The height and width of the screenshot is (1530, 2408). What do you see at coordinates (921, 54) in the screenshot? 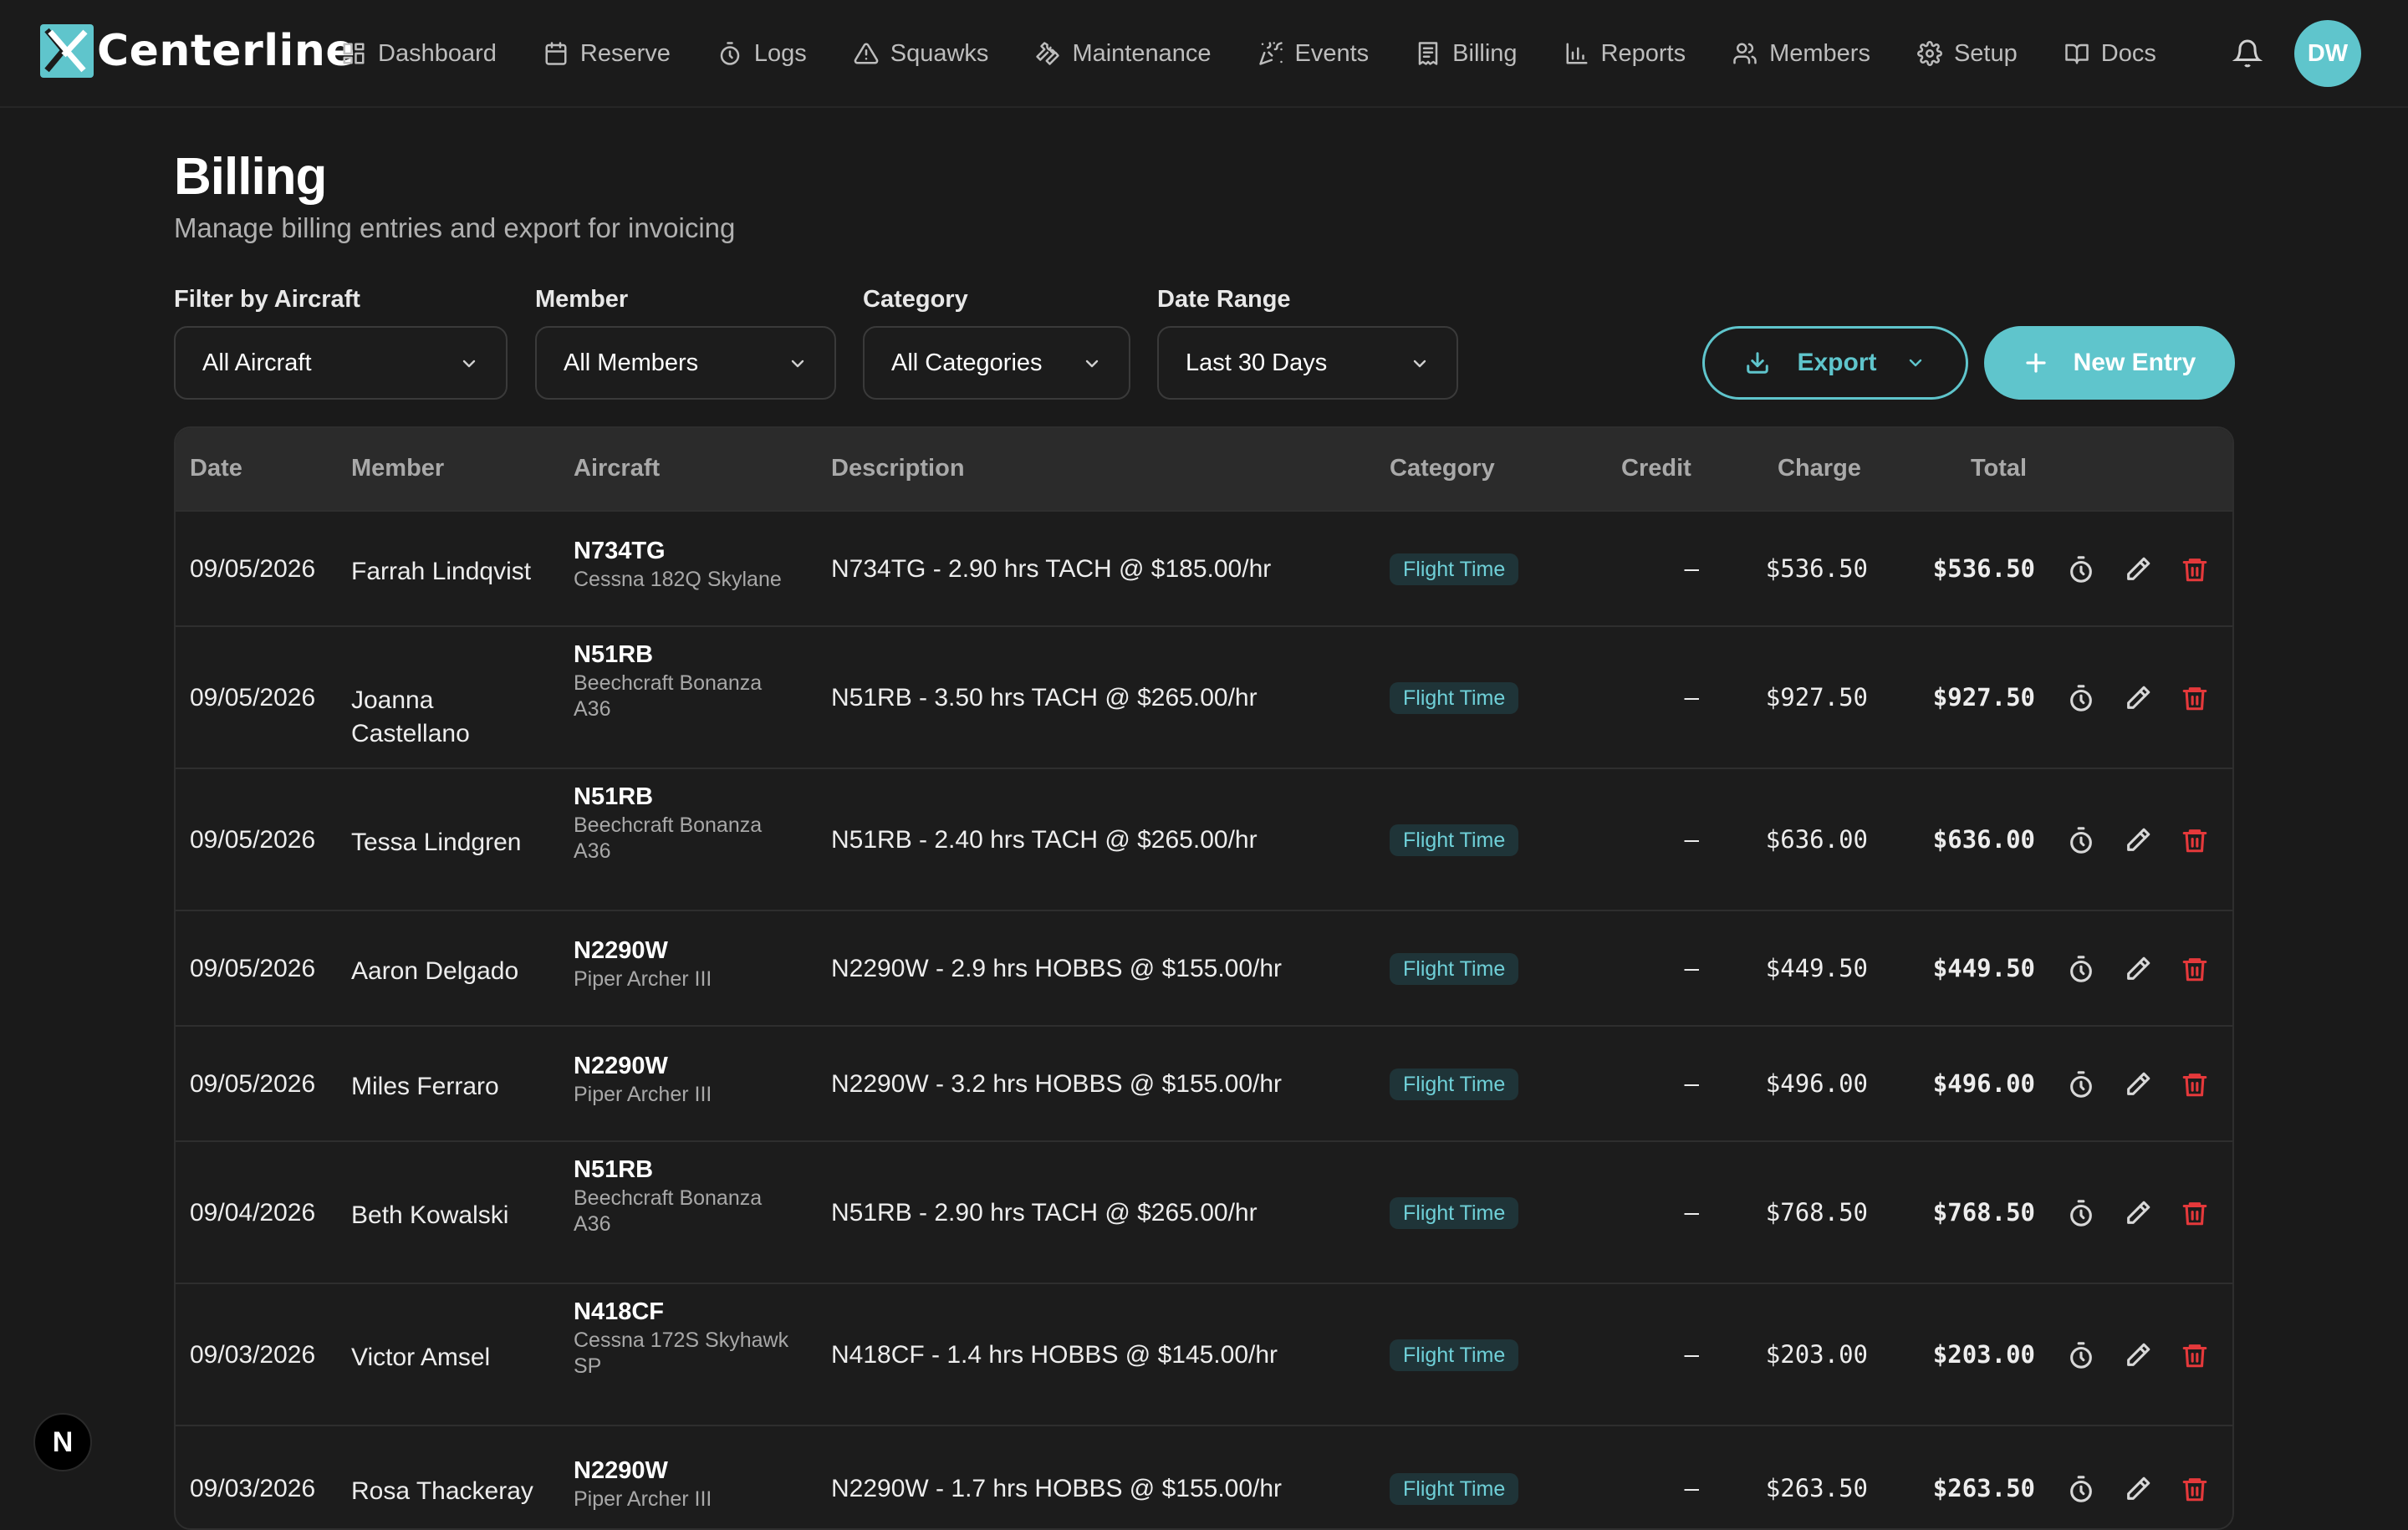
I see `nav-squawks: Squawks` at bounding box center [921, 54].